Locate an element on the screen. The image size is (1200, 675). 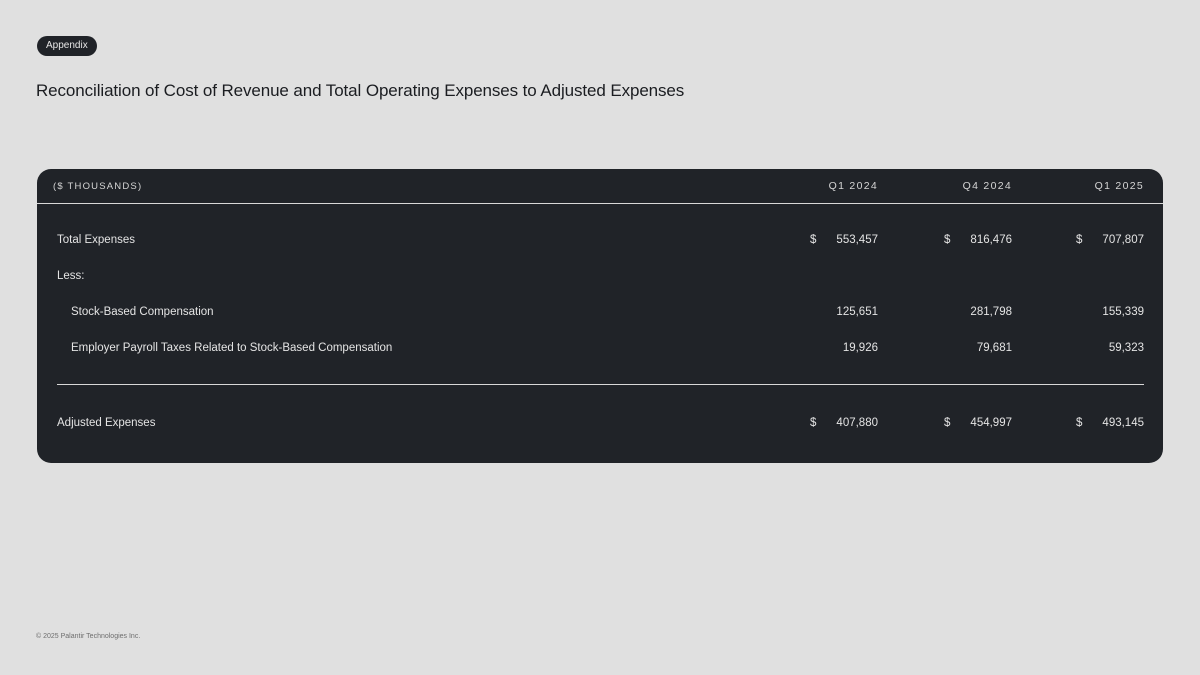
row-label: Total Expenses is located at coordinates (96, 240).